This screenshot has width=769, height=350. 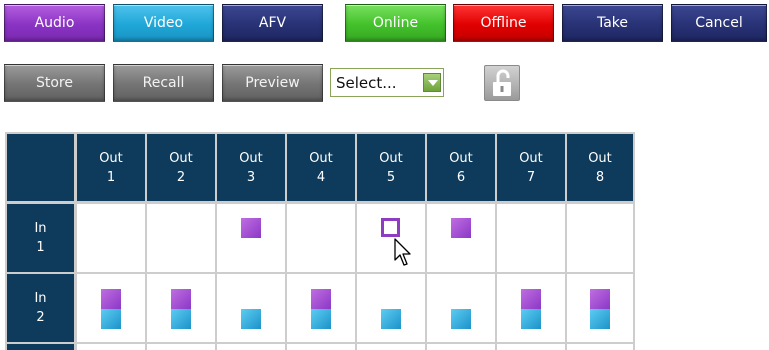 I want to click on audio-button: Audio, so click(x=54, y=23).